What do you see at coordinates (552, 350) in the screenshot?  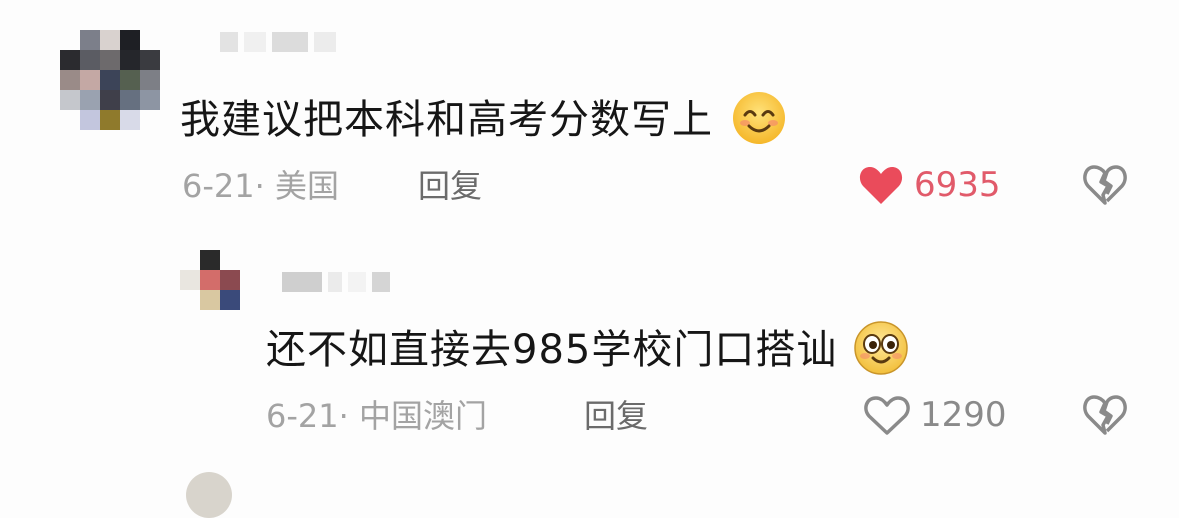 I see `comment-body: 还不如直接去985学校门口搭讪` at bounding box center [552, 350].